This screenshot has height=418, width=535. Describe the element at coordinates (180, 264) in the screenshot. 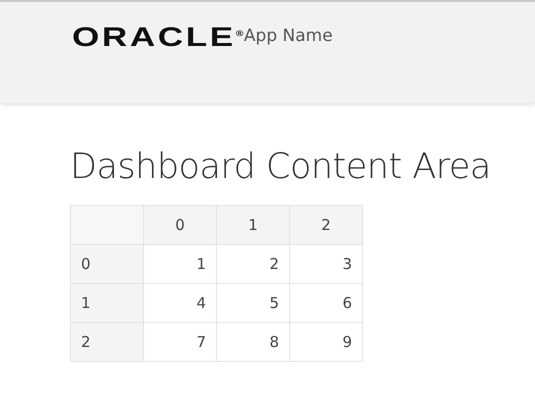

I see `table-cell: 1` at that location.